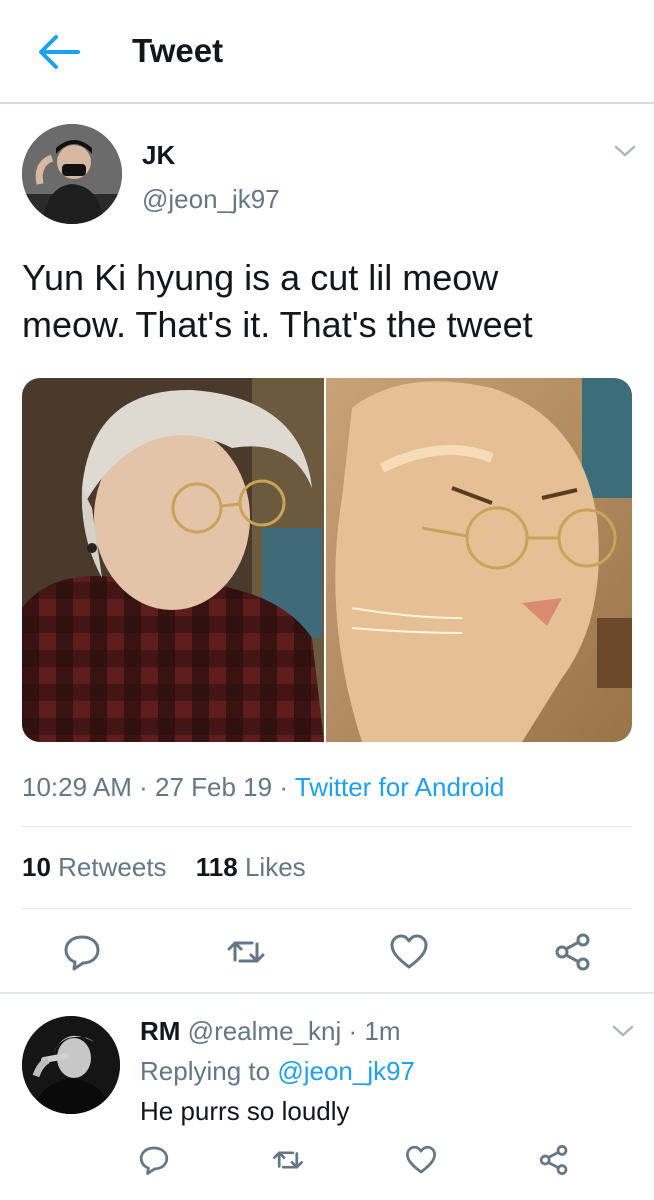 This screenshot has width=654, height=1200. What do you see at coordinates (346, 1071) in the screenshot?
I see `replying-to-handle: @jeon_jk97` at bounding box center [346, 1071].